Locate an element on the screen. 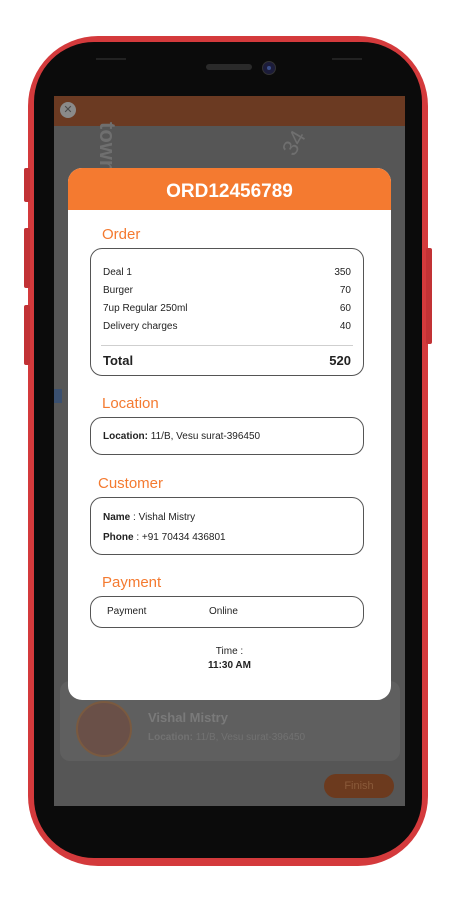  order-id-header: ORD12456789 is located at coordinates (229, 189).